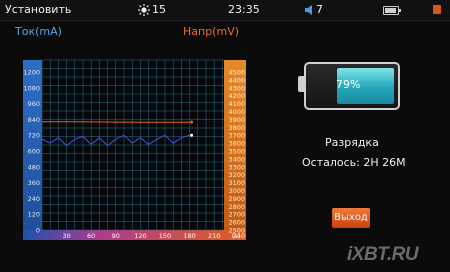 The width and height of the screenshot is (450, 272). What do you see at coordinates (236, 88) in the screenshot?
I see `right-tick-label: 4300` at bounding box center [236, 88].